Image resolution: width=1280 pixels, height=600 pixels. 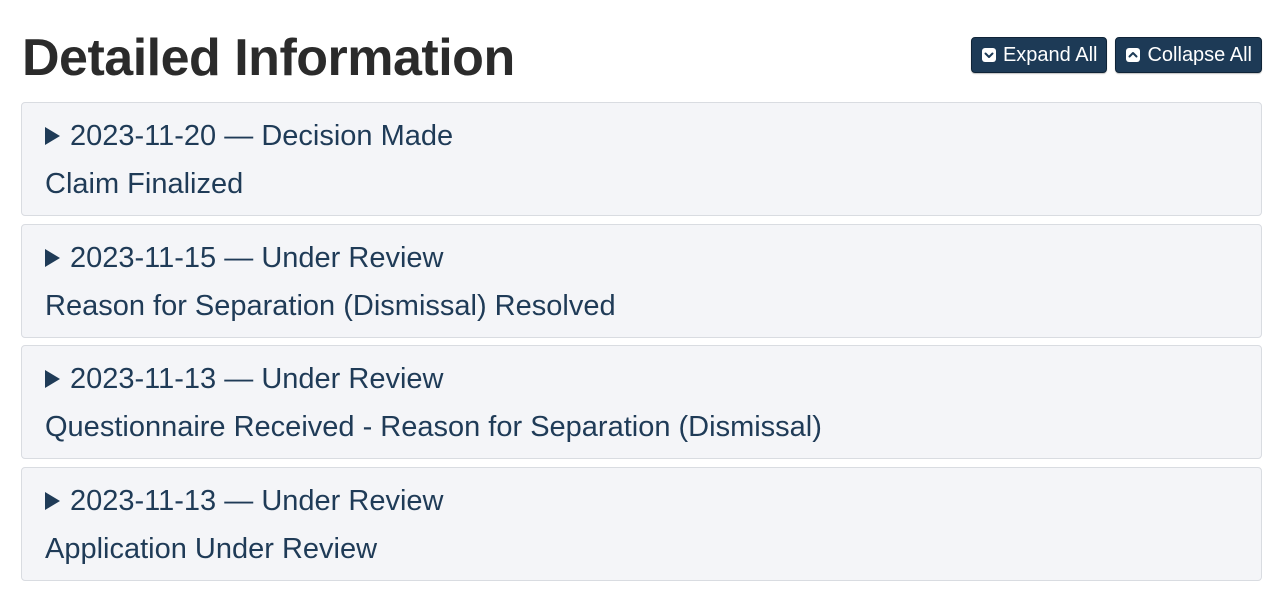 What do you see at coordinates (211, 548) in the screenshot?
I see `event-description: Application Under Review` at bounding box center [211, 548].